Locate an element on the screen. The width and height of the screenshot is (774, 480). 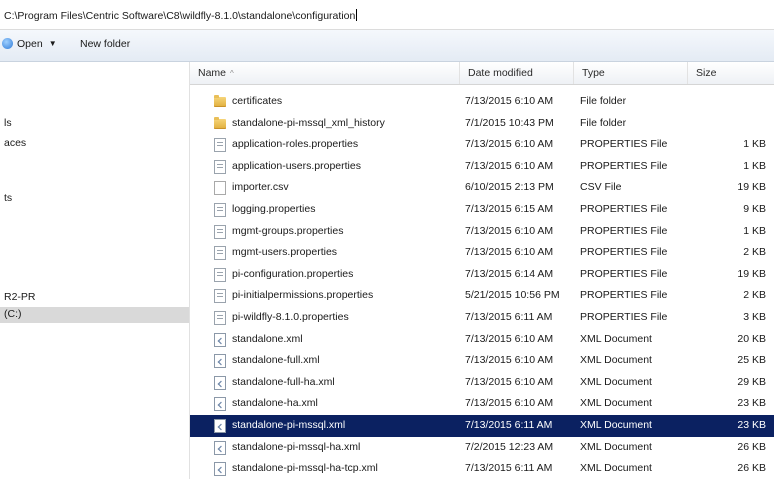
column-header-name-label: Name is located at coordinates (212, 73).